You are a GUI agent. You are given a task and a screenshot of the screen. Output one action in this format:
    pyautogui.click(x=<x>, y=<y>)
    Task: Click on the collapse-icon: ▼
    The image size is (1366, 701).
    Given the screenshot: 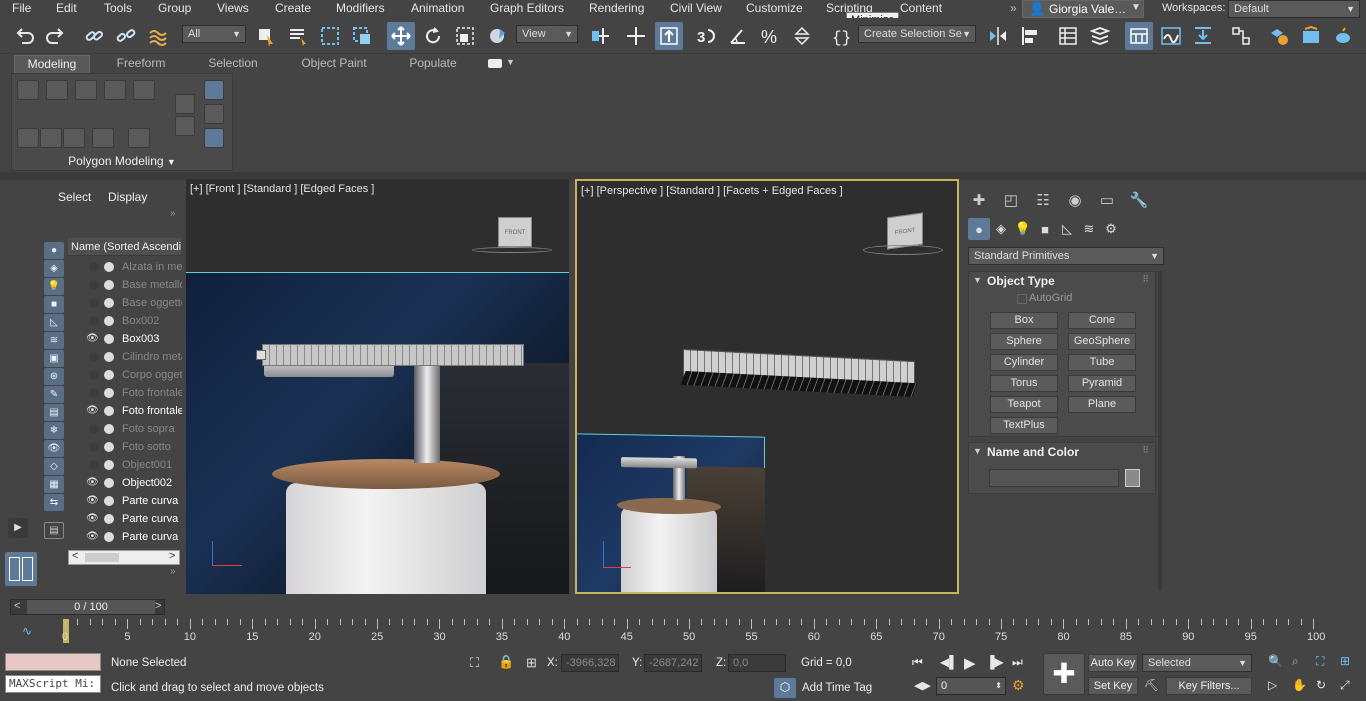 What is the action you would take?
    pyautogui.click(x=977, y=280)
    